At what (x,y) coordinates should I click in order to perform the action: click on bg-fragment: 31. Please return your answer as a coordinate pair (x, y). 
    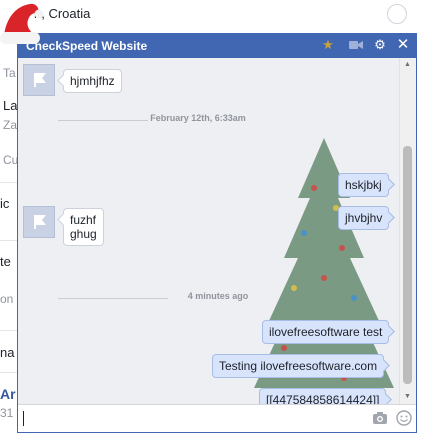
    Looking at the image, I should click on (7, 413).